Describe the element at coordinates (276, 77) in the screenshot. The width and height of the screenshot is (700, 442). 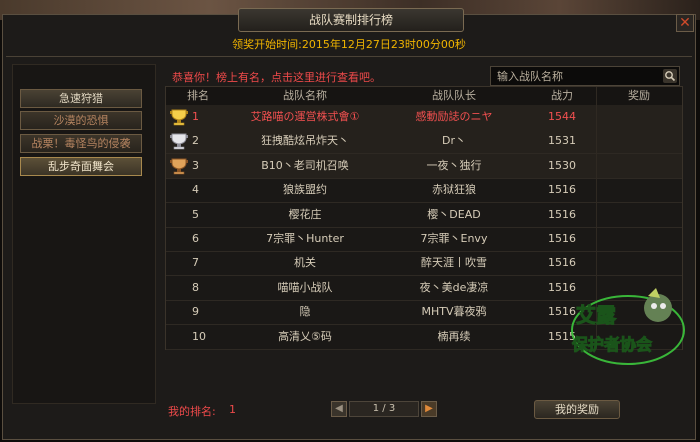
I see `congrats-link: 恭喜你！榜上有名，点击这里进行查看吧。` at that location.